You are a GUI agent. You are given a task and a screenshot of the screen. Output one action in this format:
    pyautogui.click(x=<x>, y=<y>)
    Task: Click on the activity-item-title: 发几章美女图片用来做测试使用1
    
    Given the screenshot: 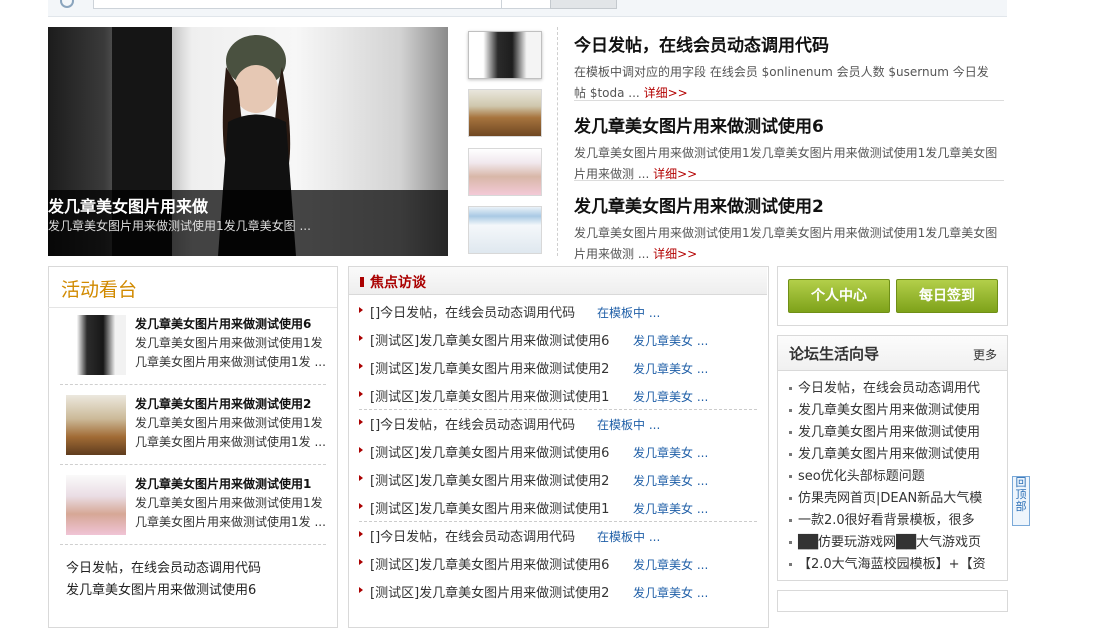 What is the action you would take?
    pyautogui.click(x=232, y=483)
    